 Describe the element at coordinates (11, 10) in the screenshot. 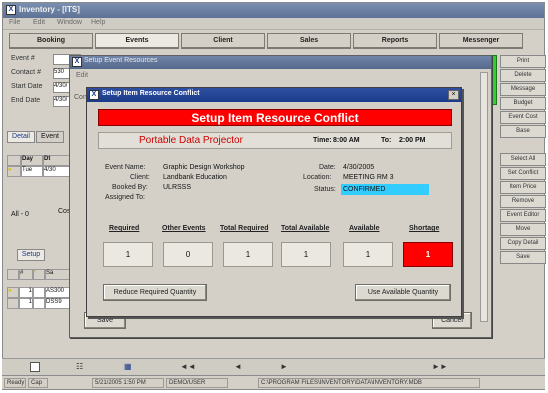

I see `app-icon: X` at that location.